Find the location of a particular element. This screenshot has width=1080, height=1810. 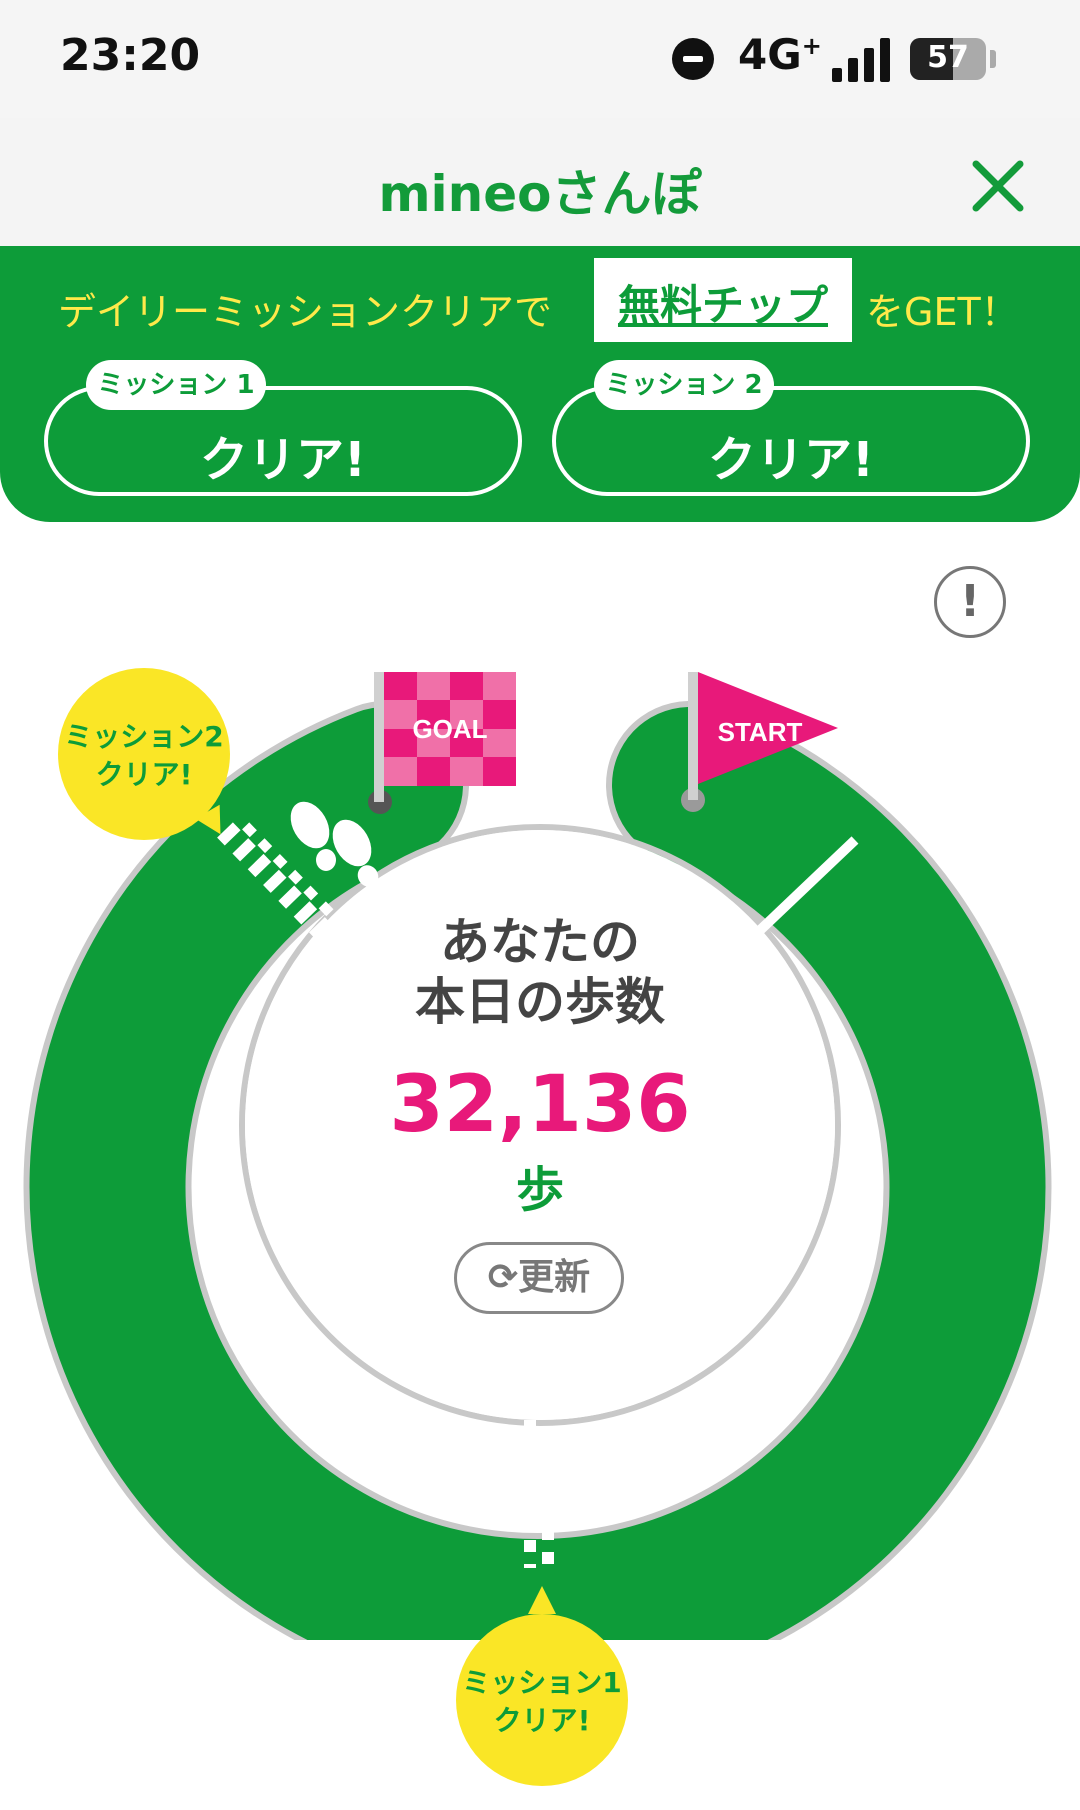

mission-2-status: クリア! is located at coordinates (791, 460).